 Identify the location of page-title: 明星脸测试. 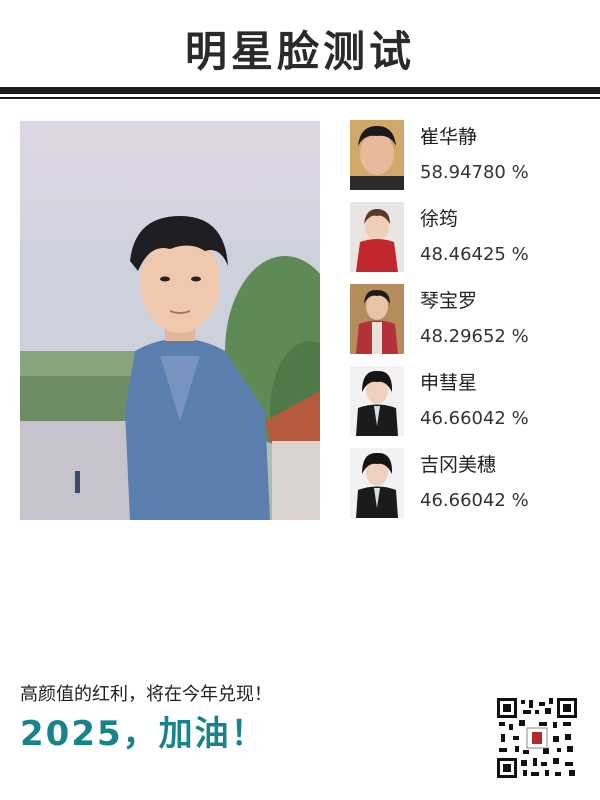
(299, 51).